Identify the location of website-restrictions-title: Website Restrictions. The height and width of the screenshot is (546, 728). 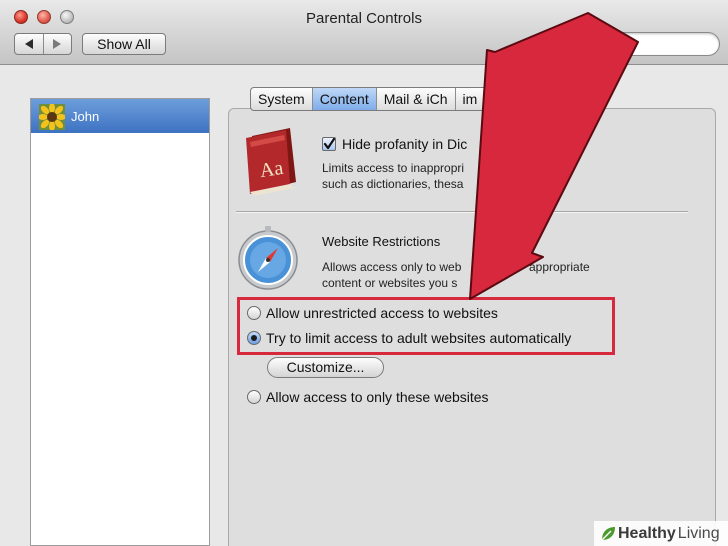
(381, 241).